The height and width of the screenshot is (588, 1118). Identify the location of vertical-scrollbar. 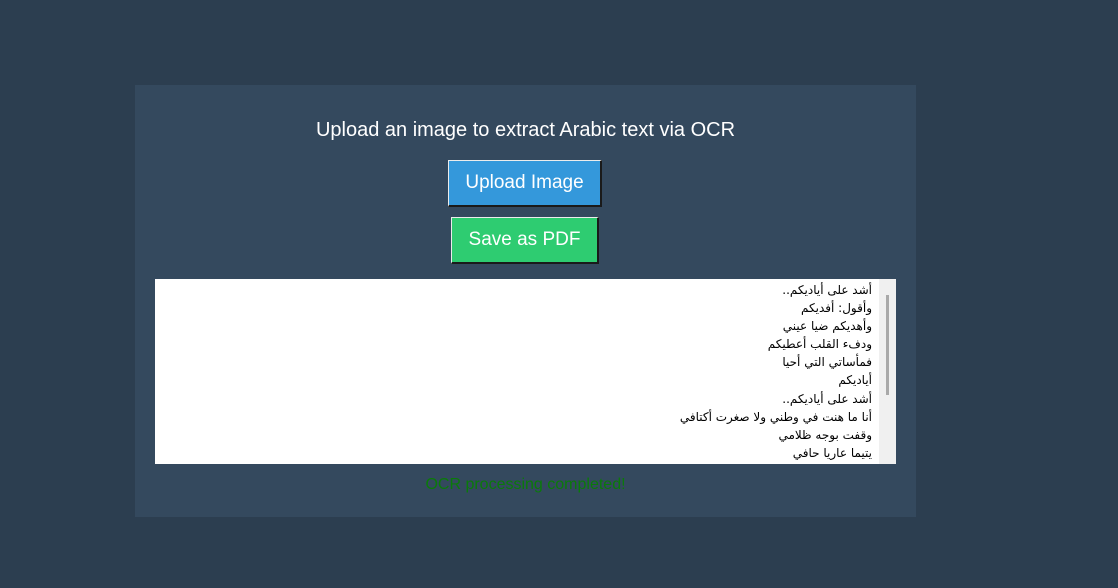
(887, 371).